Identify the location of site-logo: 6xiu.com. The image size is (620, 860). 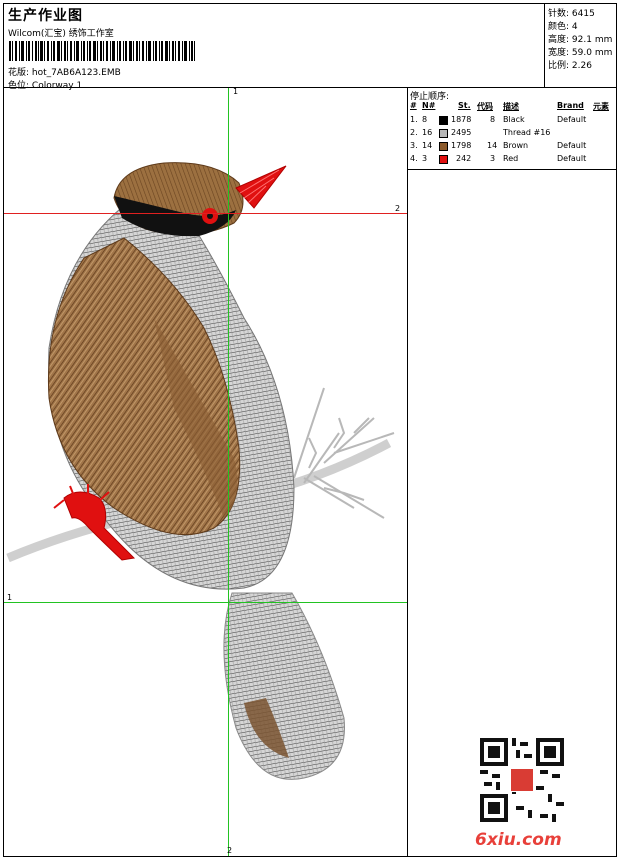
(518, 840).